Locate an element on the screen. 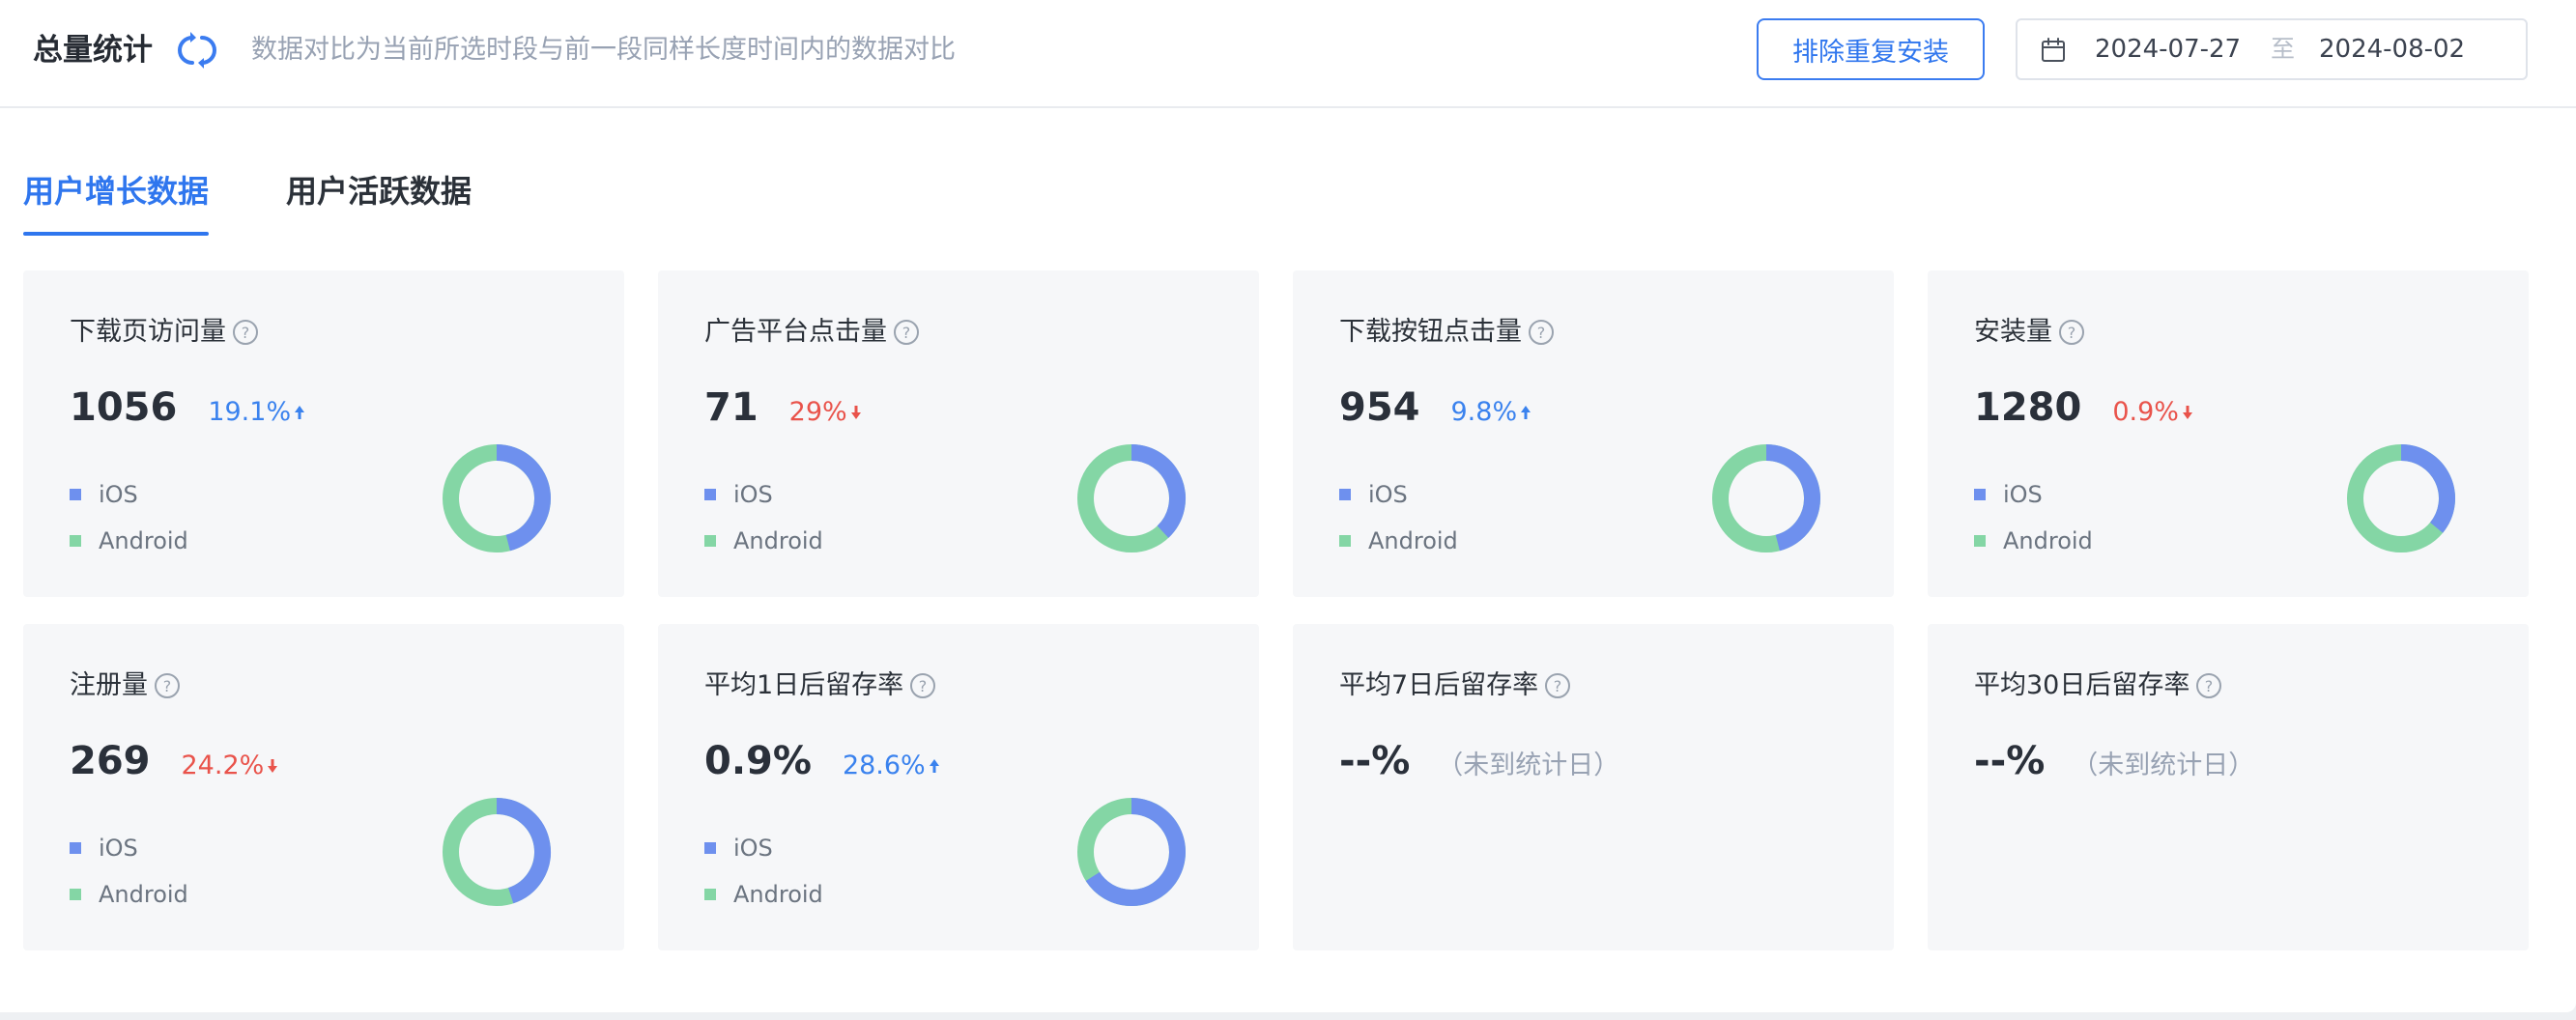 Image resolution: width=2576 pixels, height=1020 pixels. refresh-icon is located at coordinates (197, 50).